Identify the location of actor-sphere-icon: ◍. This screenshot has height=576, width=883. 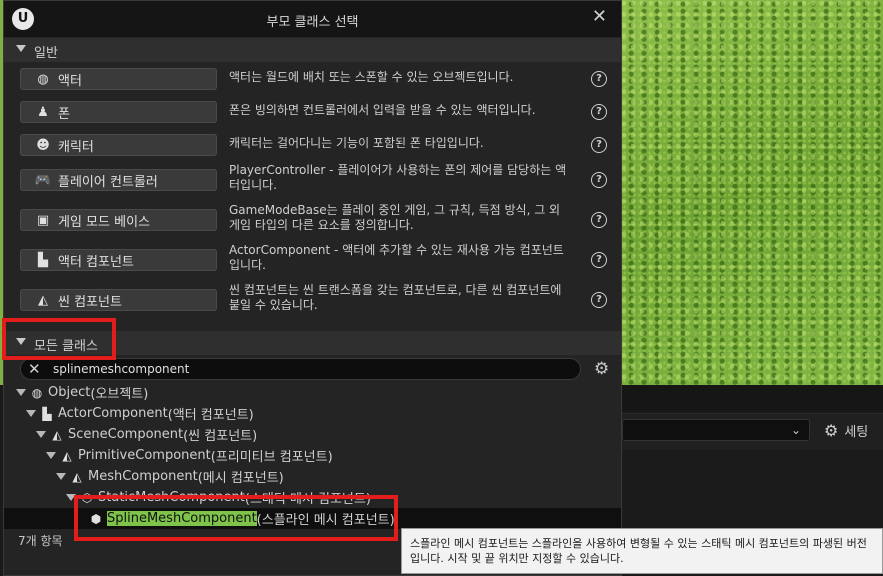
(43, 79).